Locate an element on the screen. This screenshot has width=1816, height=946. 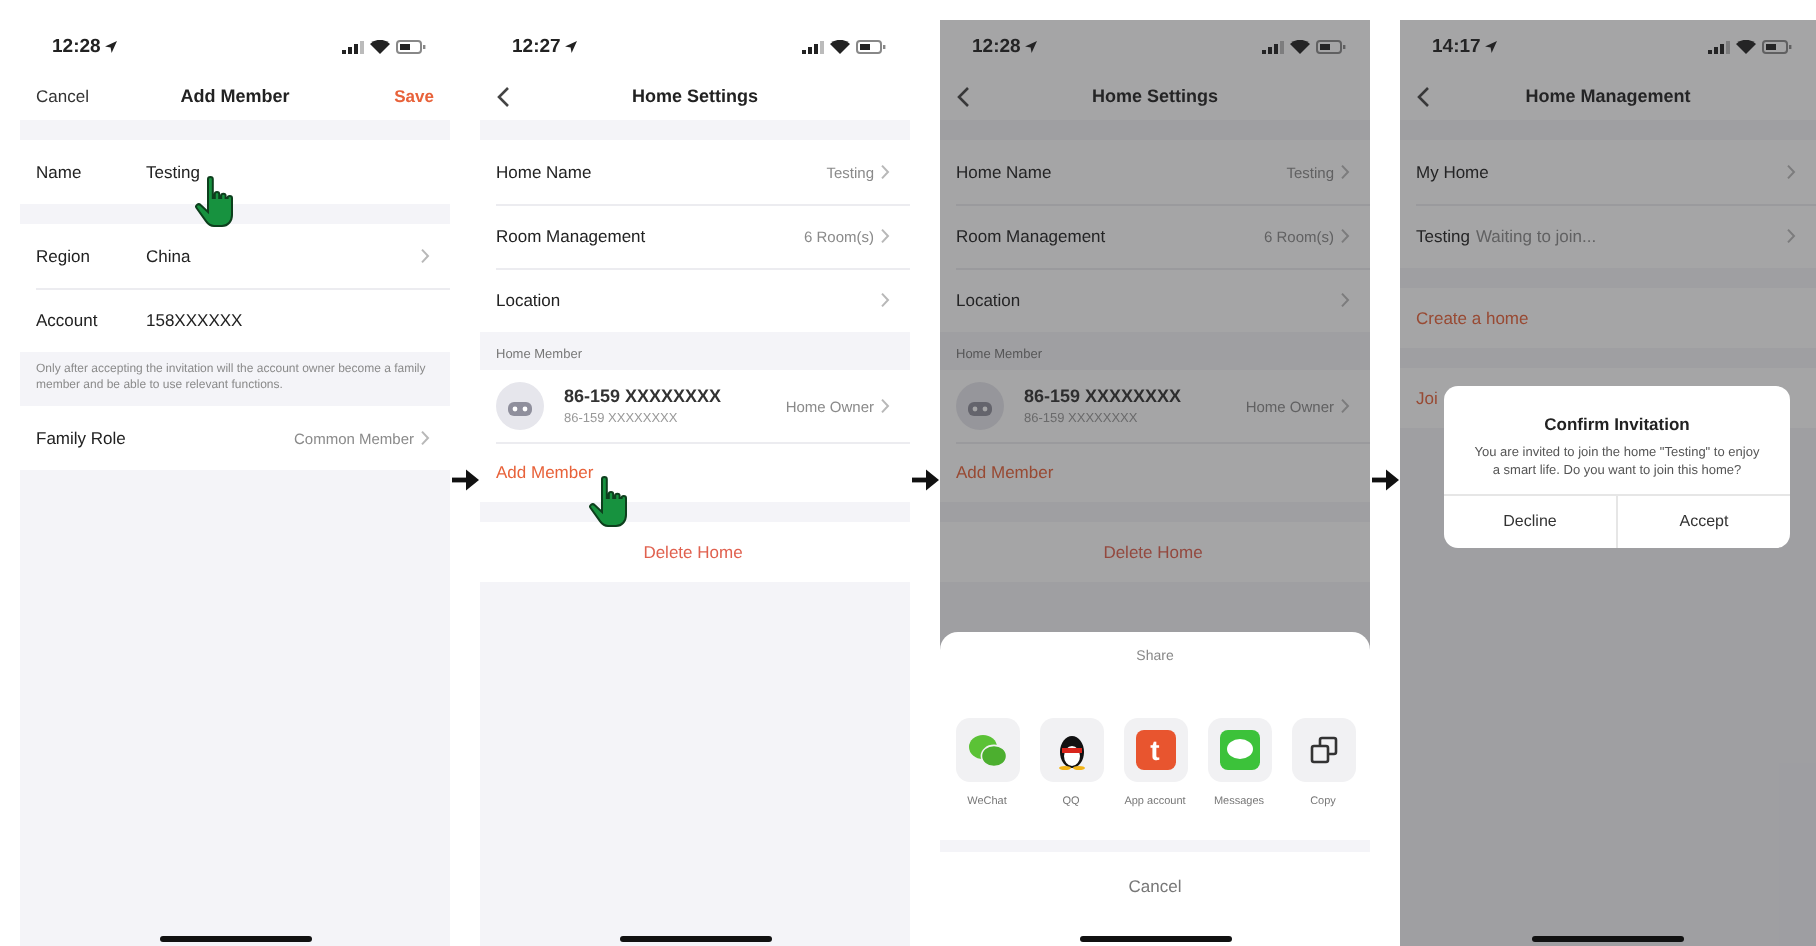
status-time: 12:27 is located at coordinates (536, 46).